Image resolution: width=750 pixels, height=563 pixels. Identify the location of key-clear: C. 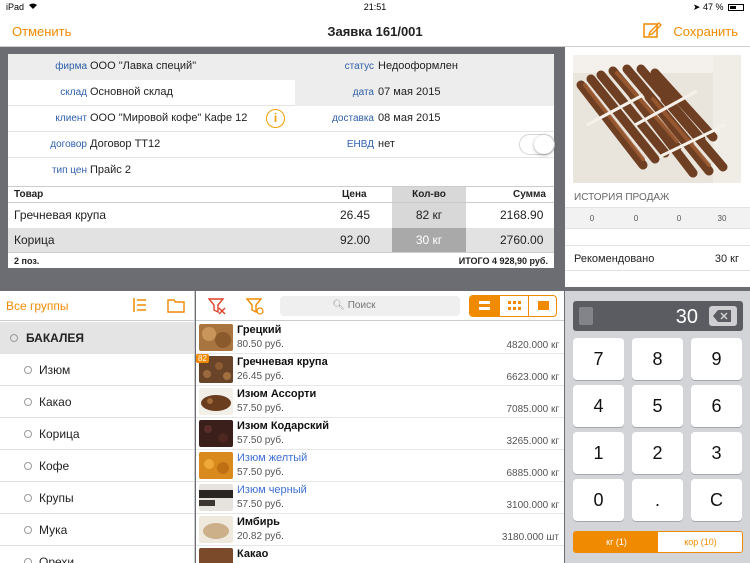
(716, 500).